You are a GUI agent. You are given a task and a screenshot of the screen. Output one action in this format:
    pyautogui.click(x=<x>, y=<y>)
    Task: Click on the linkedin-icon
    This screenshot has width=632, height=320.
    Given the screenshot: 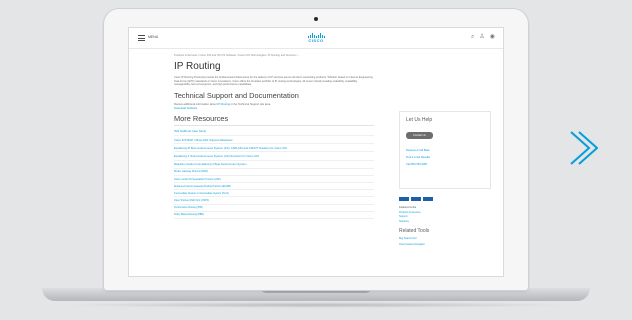 What is the action you would take?
    pyautogui.click(x=428, y=199)
    